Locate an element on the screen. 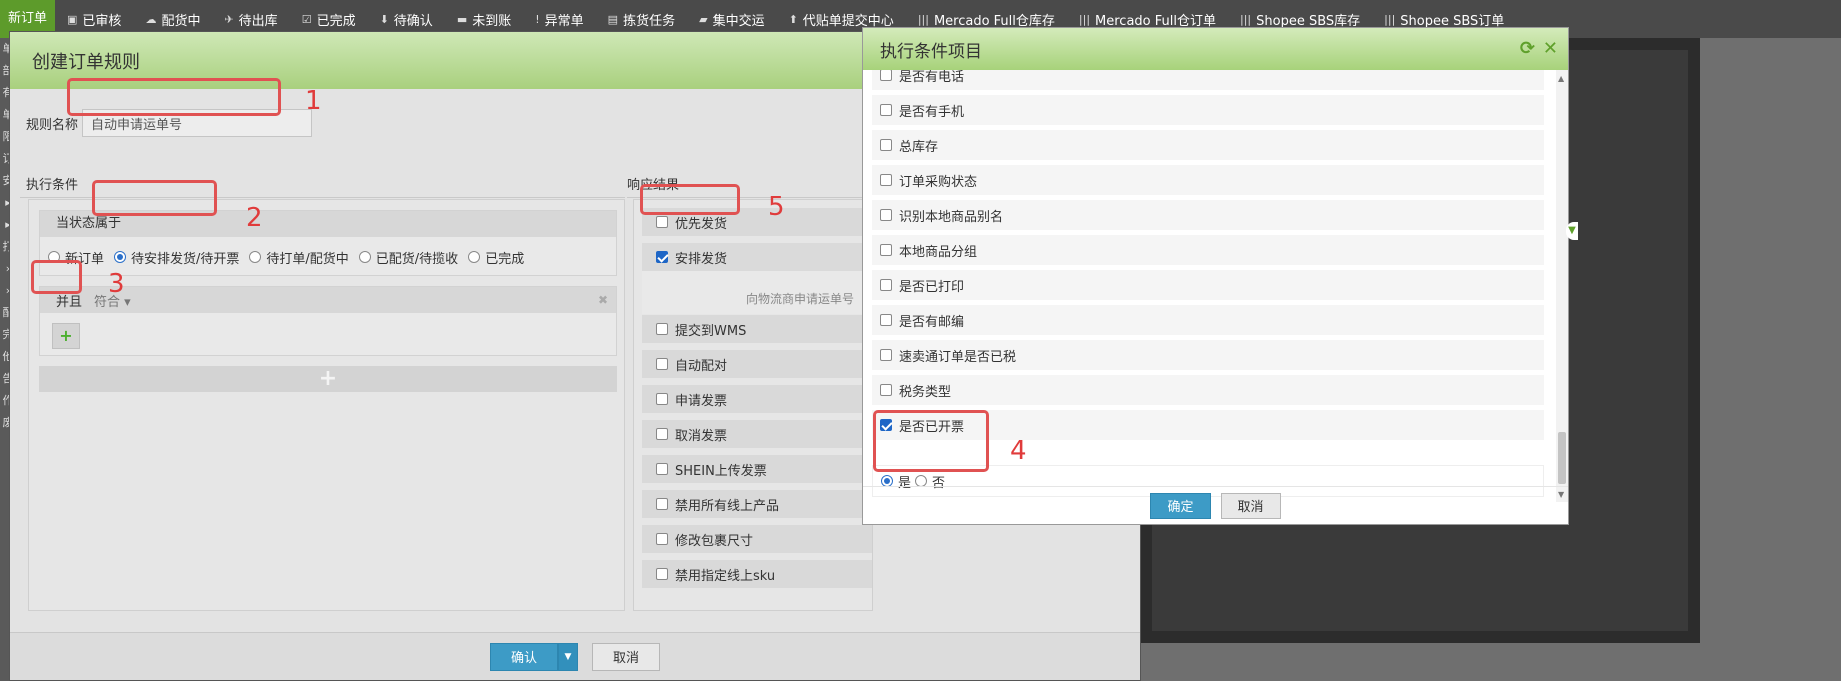 This screenshot has height=681, width=1841. response-item: 安排发货 is located at coordinates (757, 257).